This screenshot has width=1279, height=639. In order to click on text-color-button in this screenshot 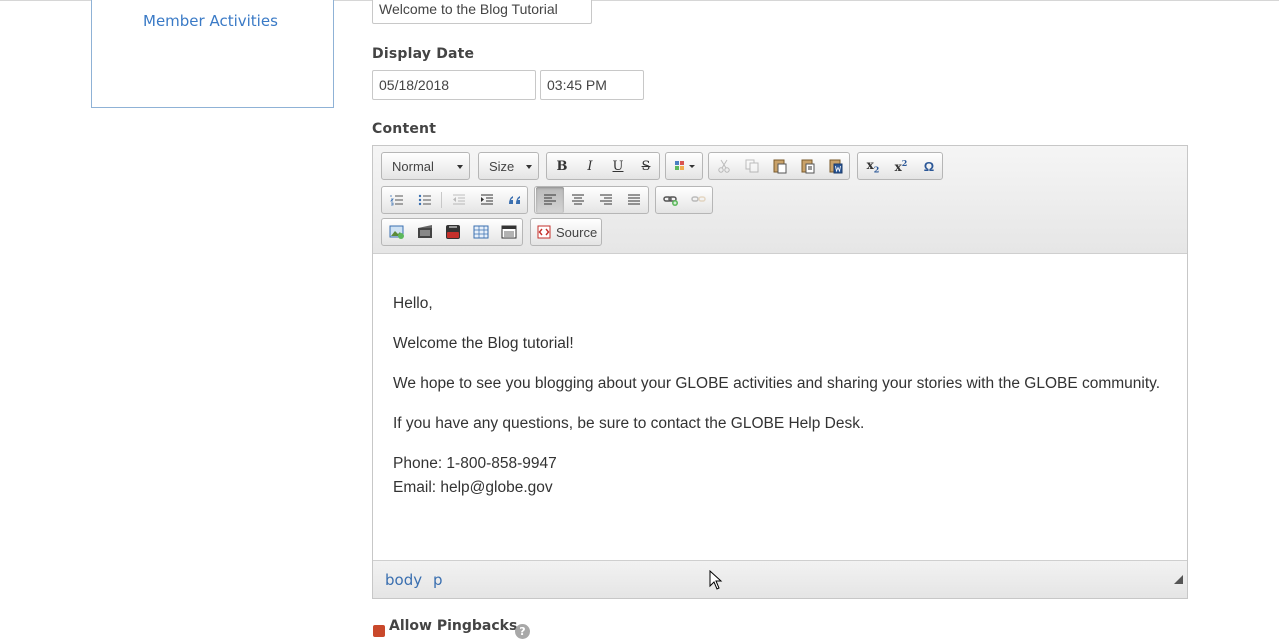, I will do `click(685, 166)`.